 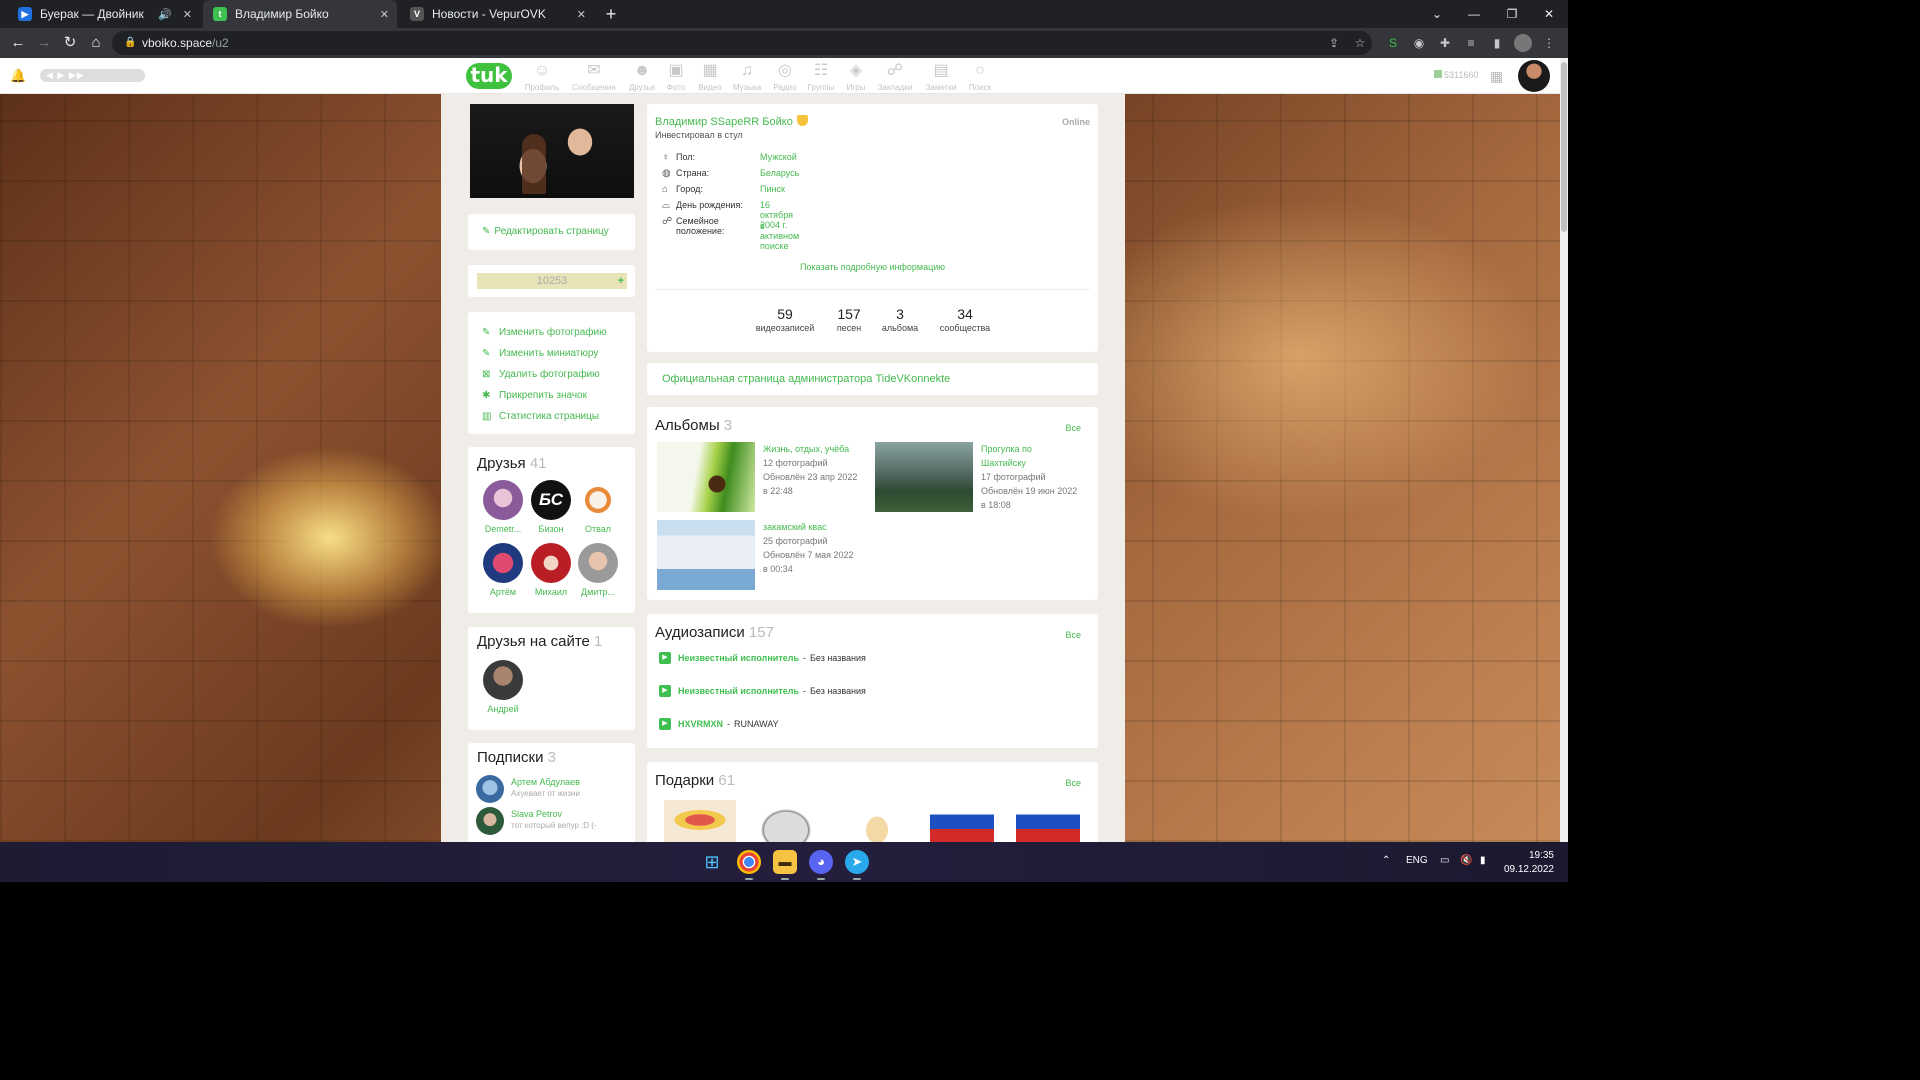 I want to click on windows-start-icon: ⊞, so click(x=712, y=862).